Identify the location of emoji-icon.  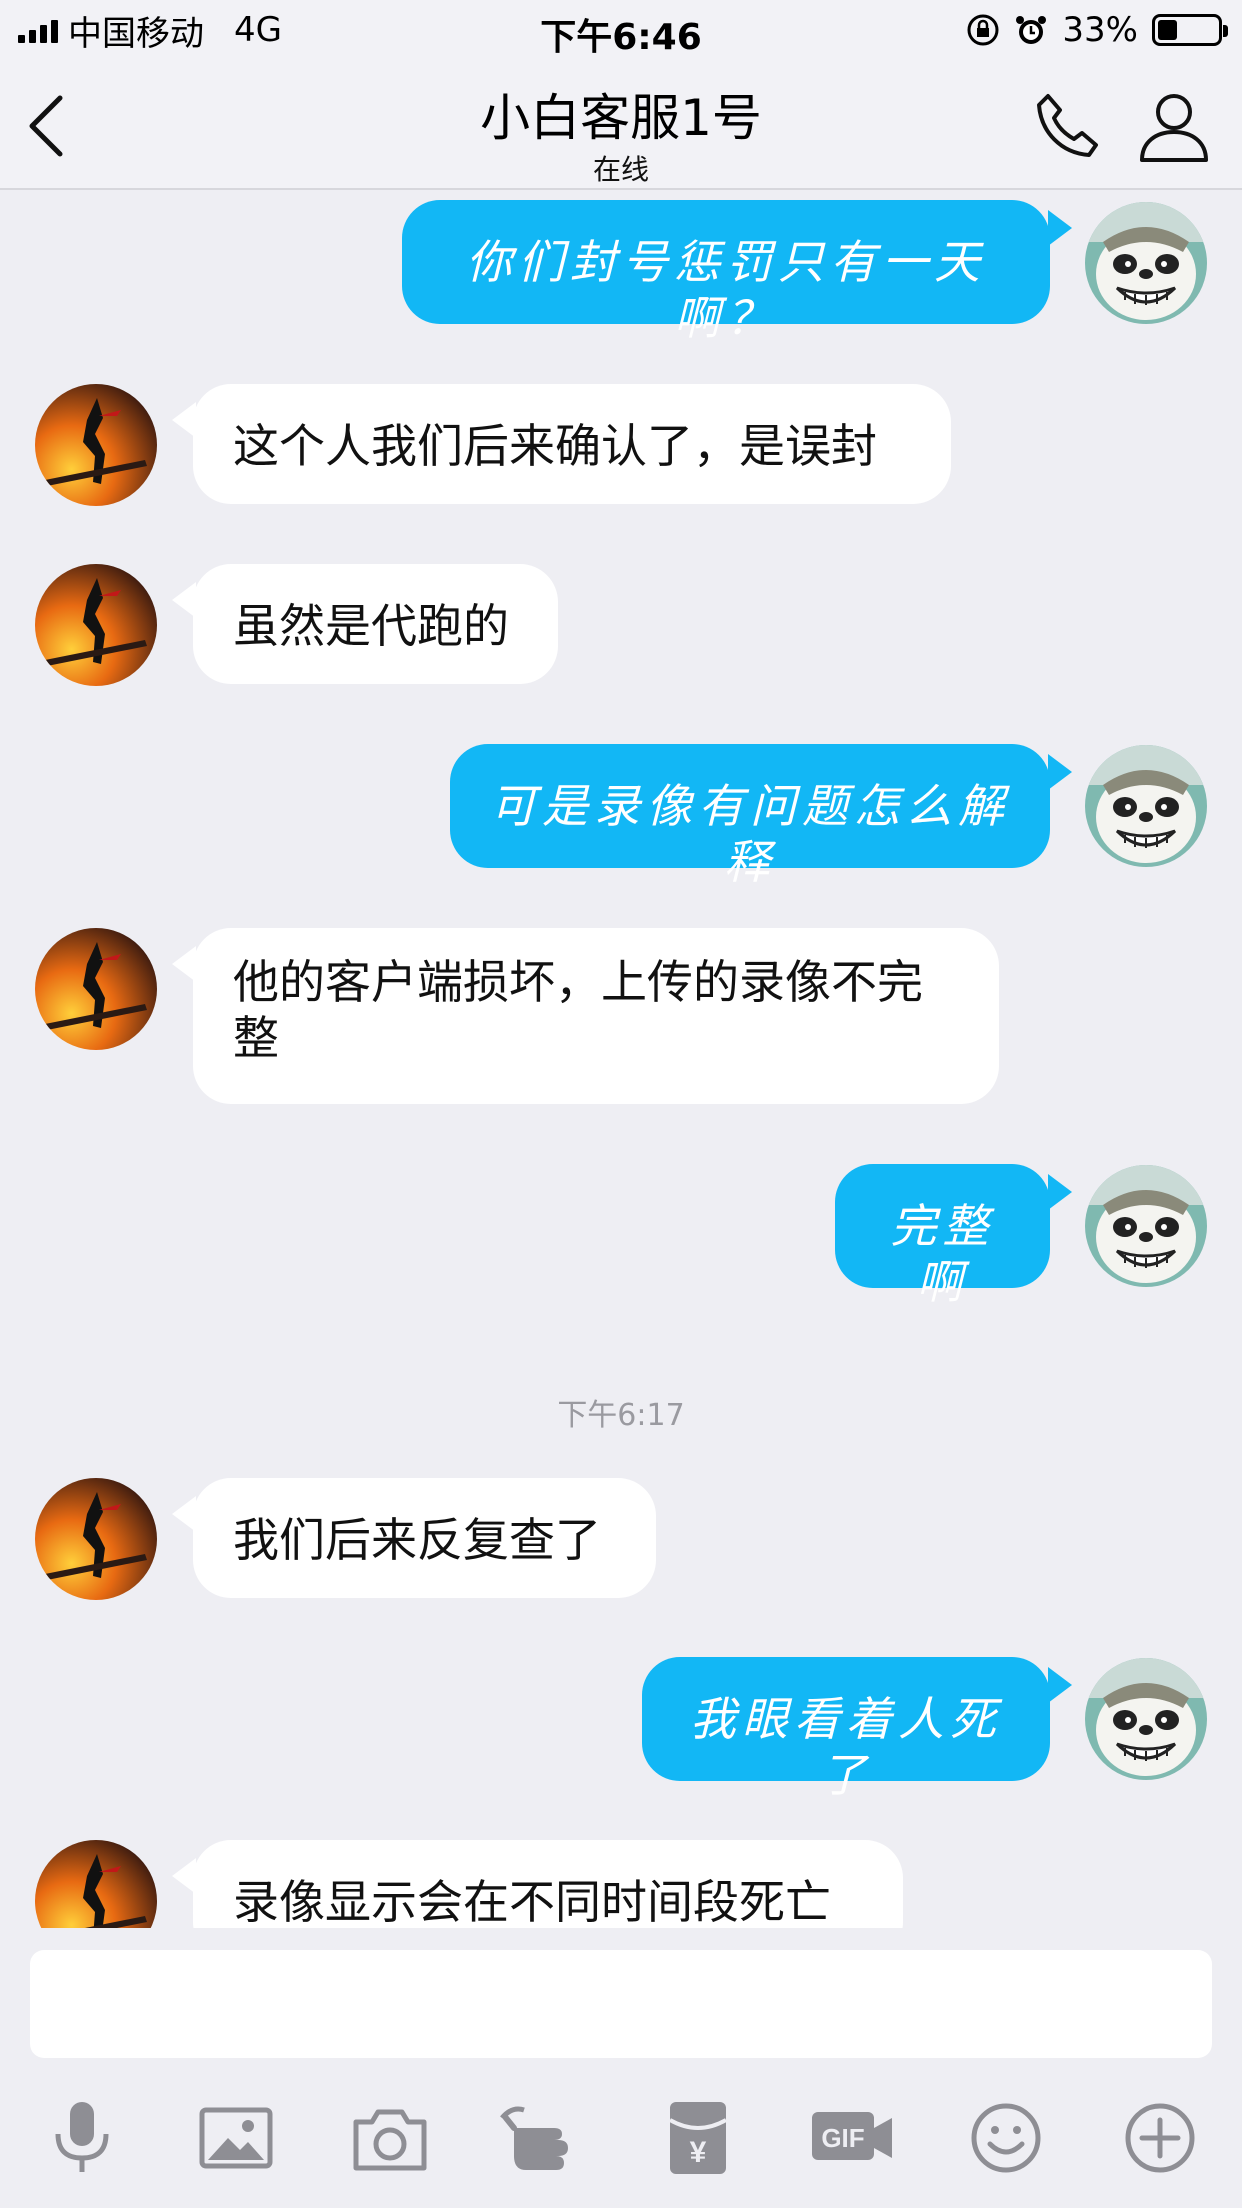
(1006, 2138).